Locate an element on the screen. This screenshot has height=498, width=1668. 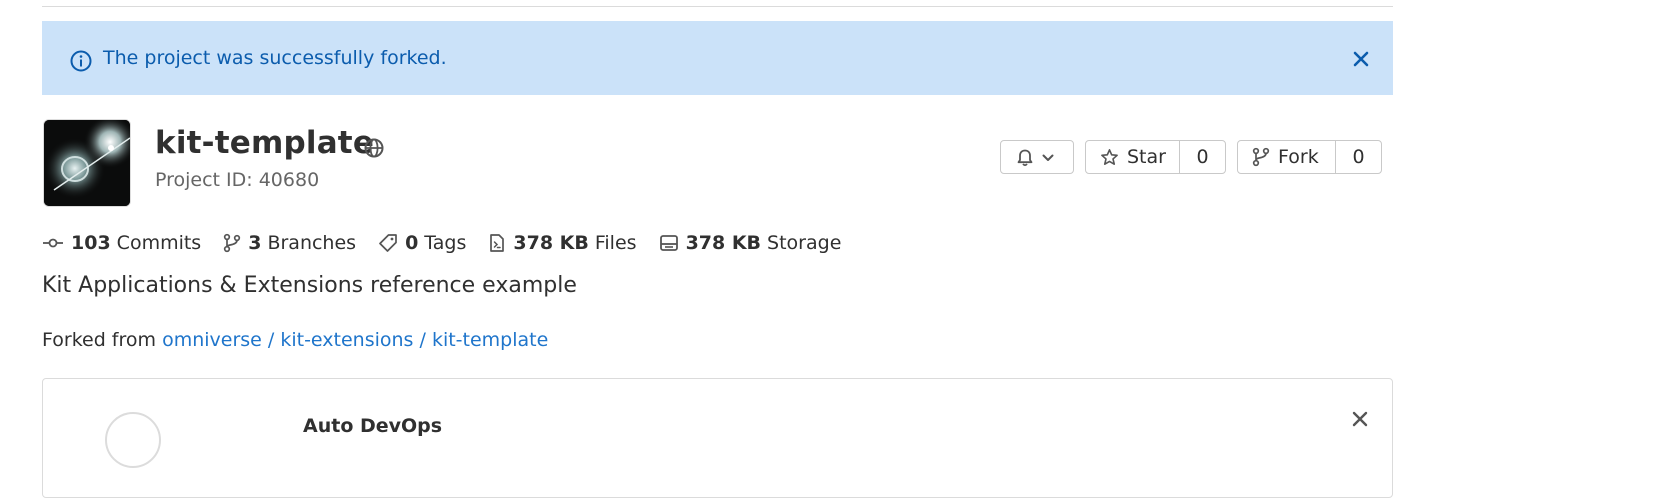
avatar-image is located at coordinates (87, 163).